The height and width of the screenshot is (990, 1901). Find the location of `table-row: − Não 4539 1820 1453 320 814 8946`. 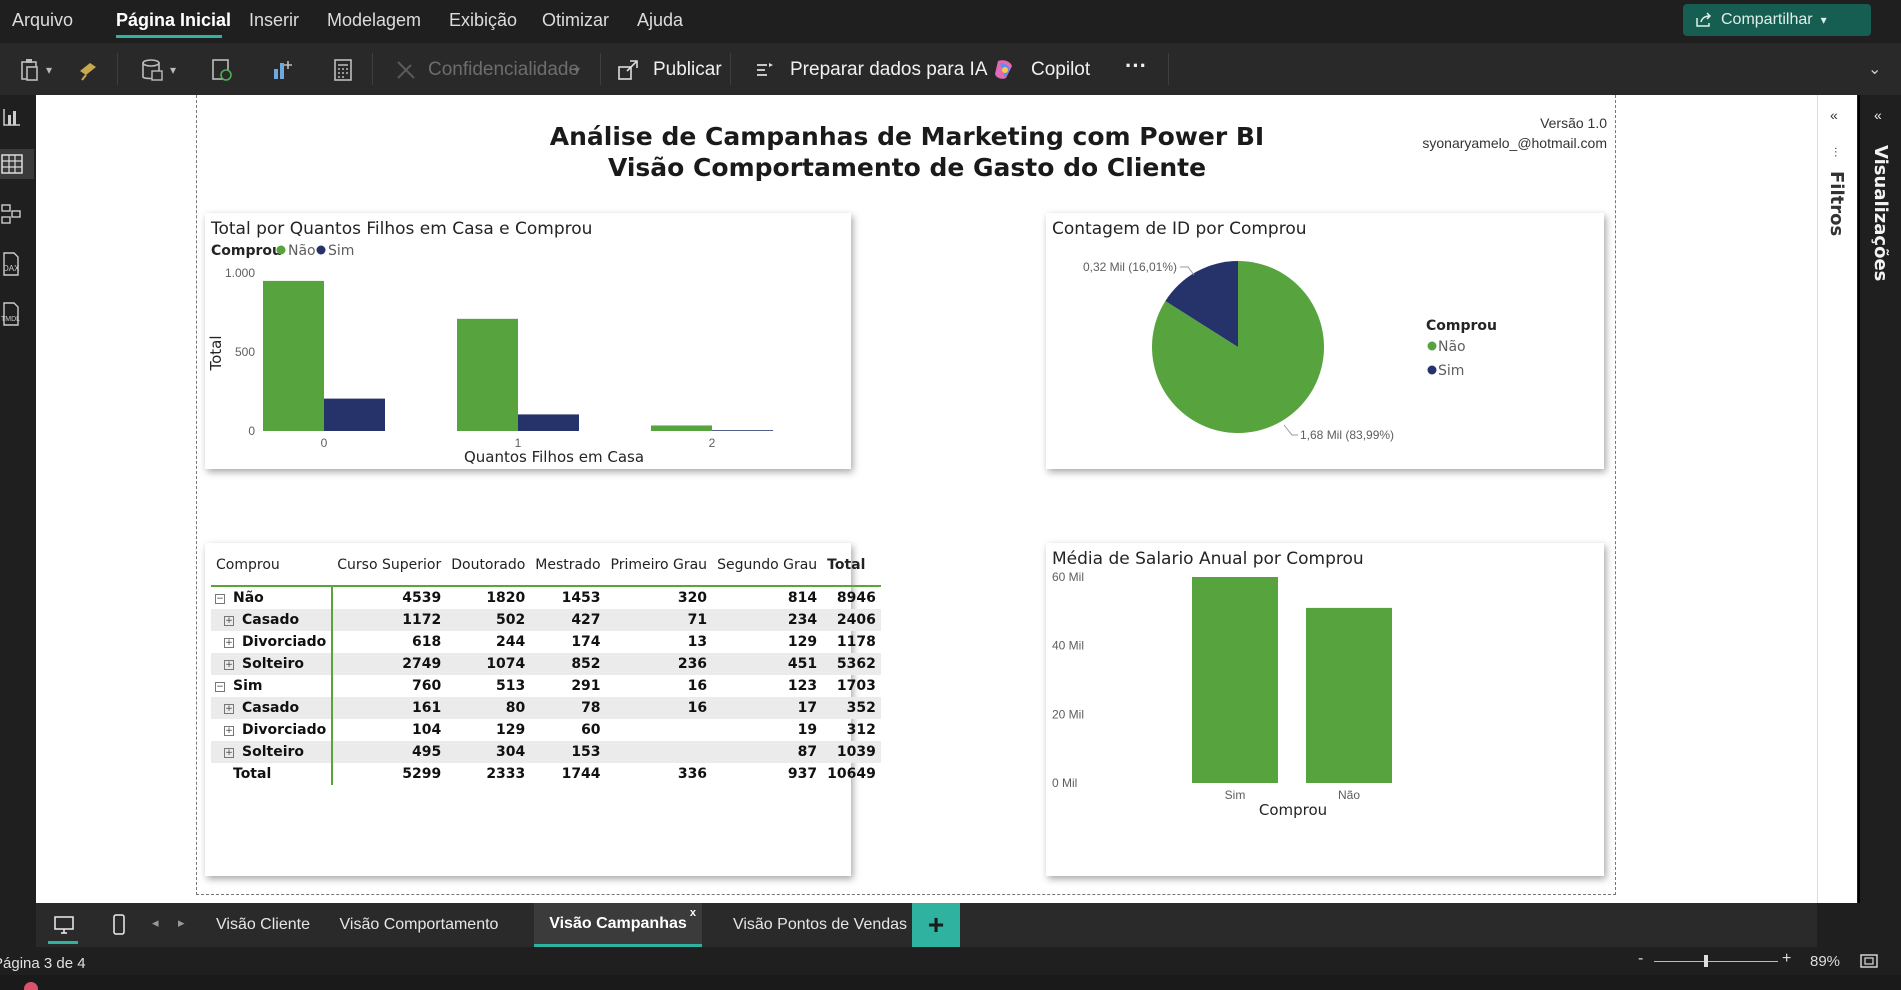

table-row: − Não 4539 1820 1453 320 814 8946 is located at coordinates (546, 597).